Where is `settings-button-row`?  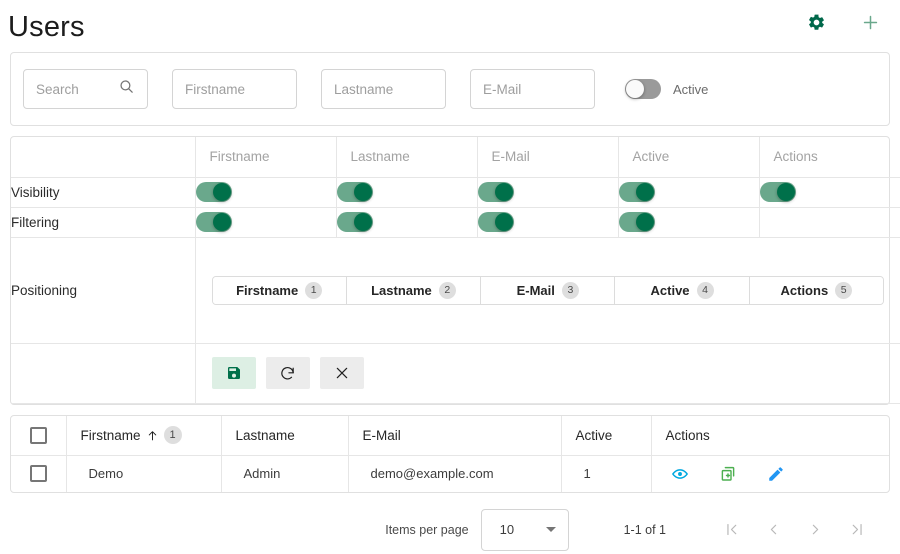 settings-button-row is located at coordinates (455, 373).